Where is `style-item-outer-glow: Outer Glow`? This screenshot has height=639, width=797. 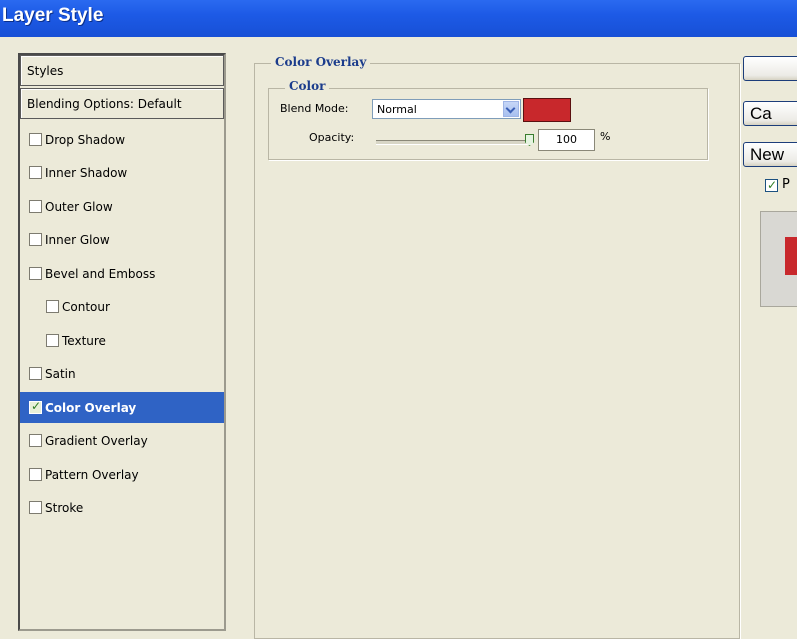
style-item-outer-glow: Outer Glow is located at coordinates (122, 206).